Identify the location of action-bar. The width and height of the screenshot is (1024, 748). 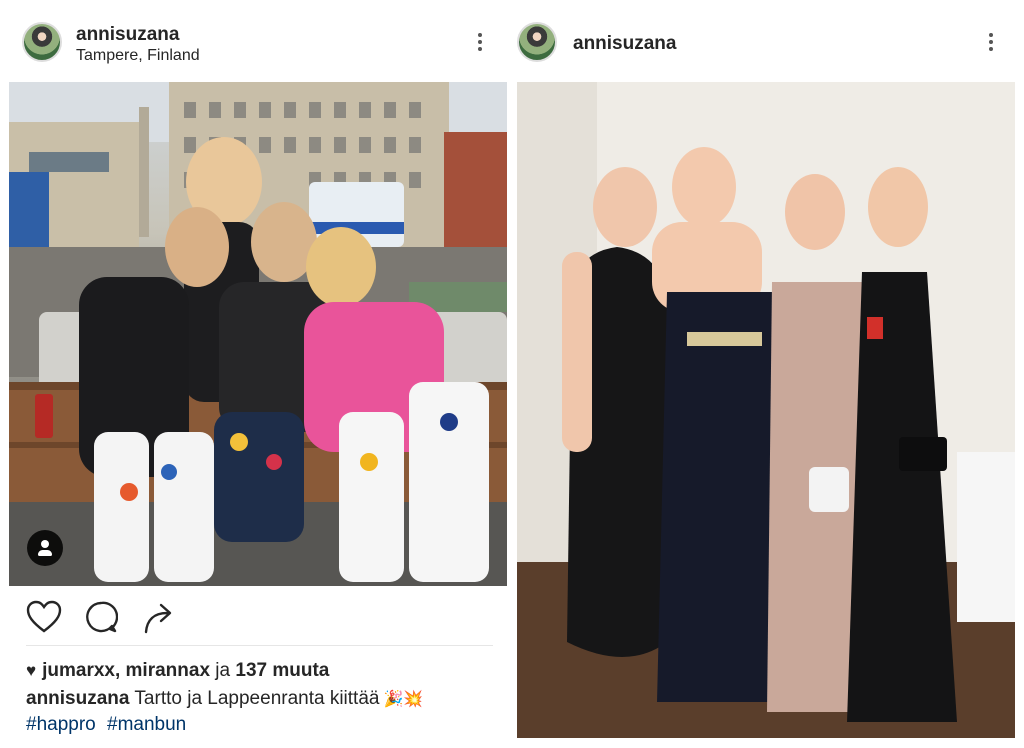
(111, 618).